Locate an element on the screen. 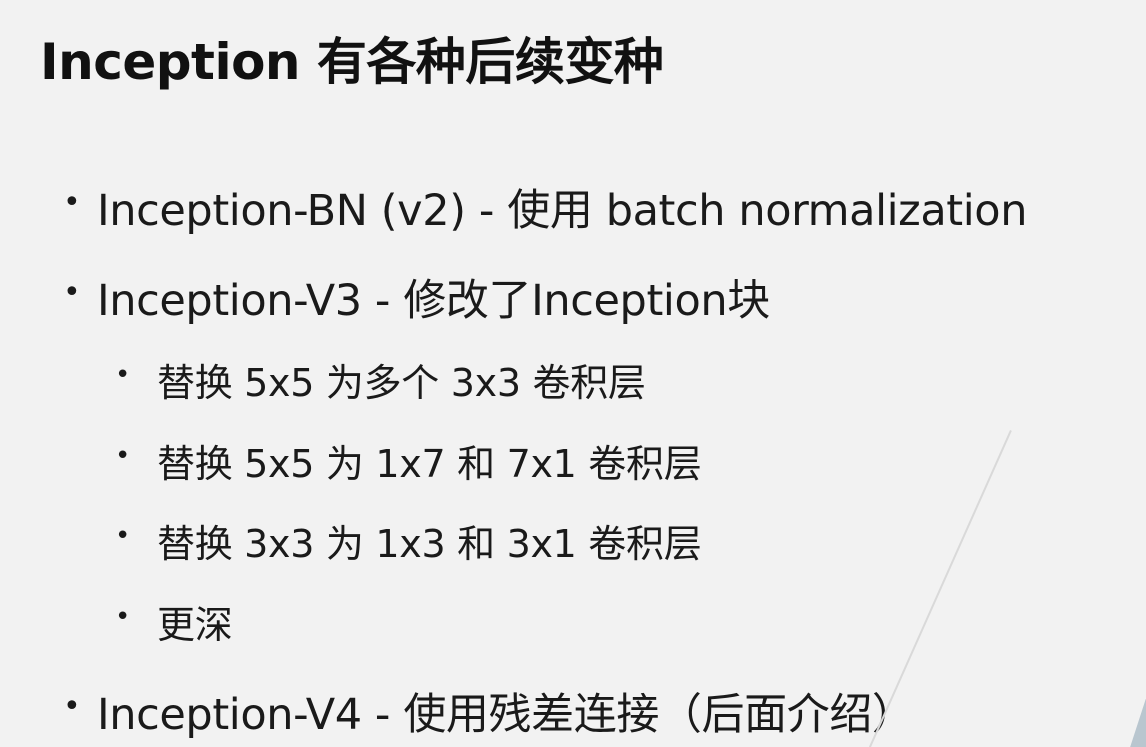  slide-title: Inception 有各种后续变种 is located at coordinates (352, 62).